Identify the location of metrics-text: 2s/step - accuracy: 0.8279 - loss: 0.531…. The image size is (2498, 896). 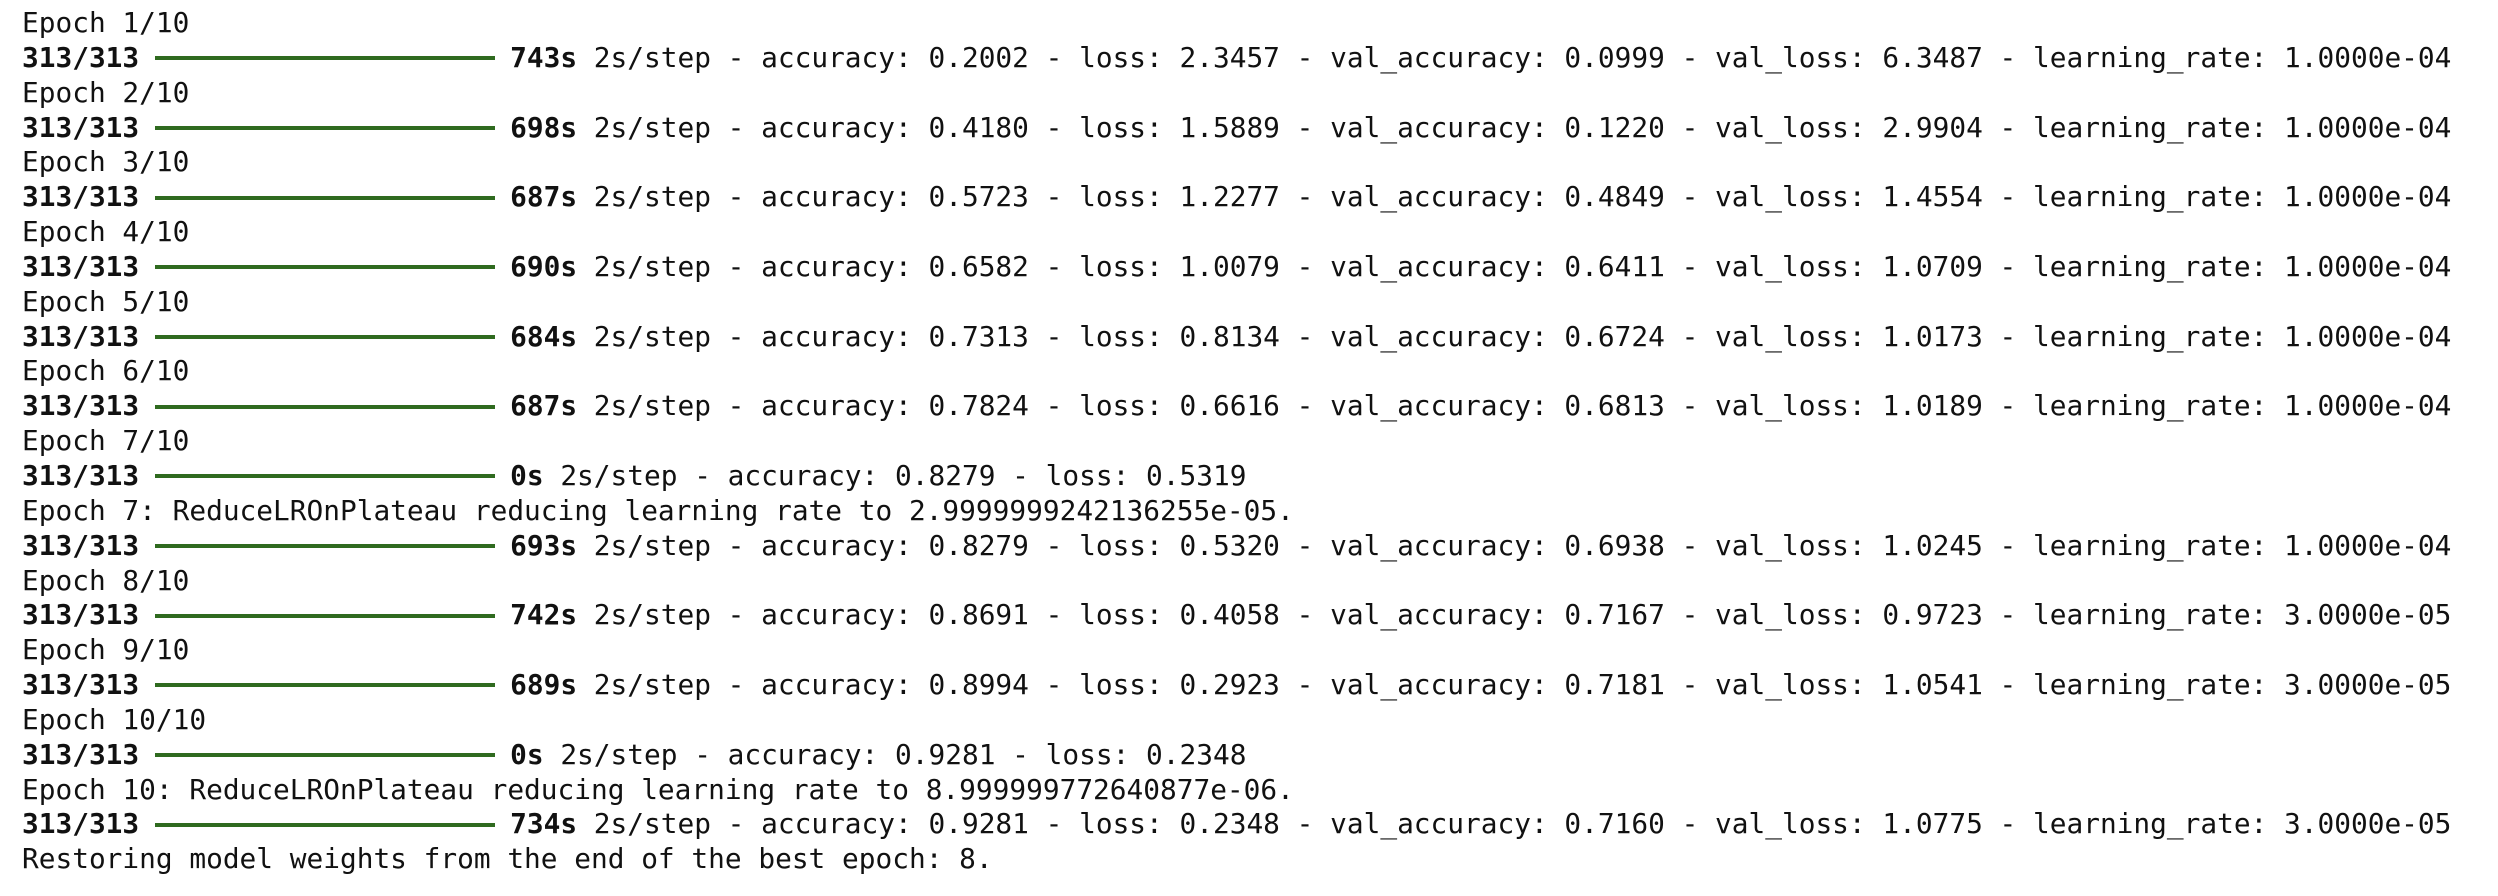
(903, 475).